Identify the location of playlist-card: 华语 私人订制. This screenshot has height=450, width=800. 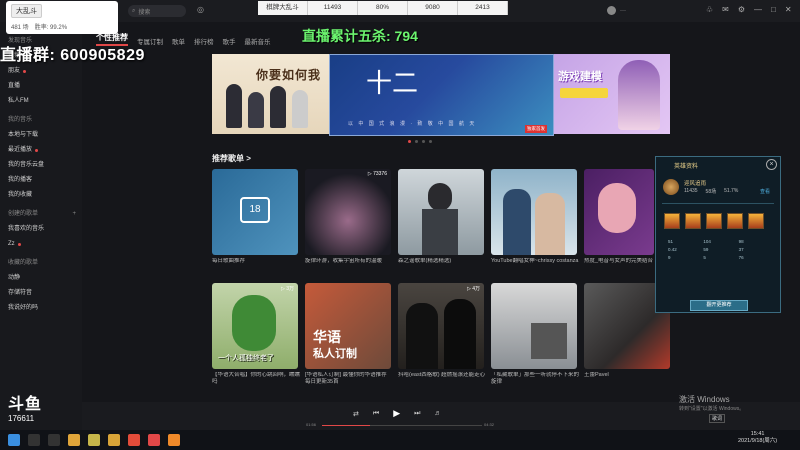
(348, 326).